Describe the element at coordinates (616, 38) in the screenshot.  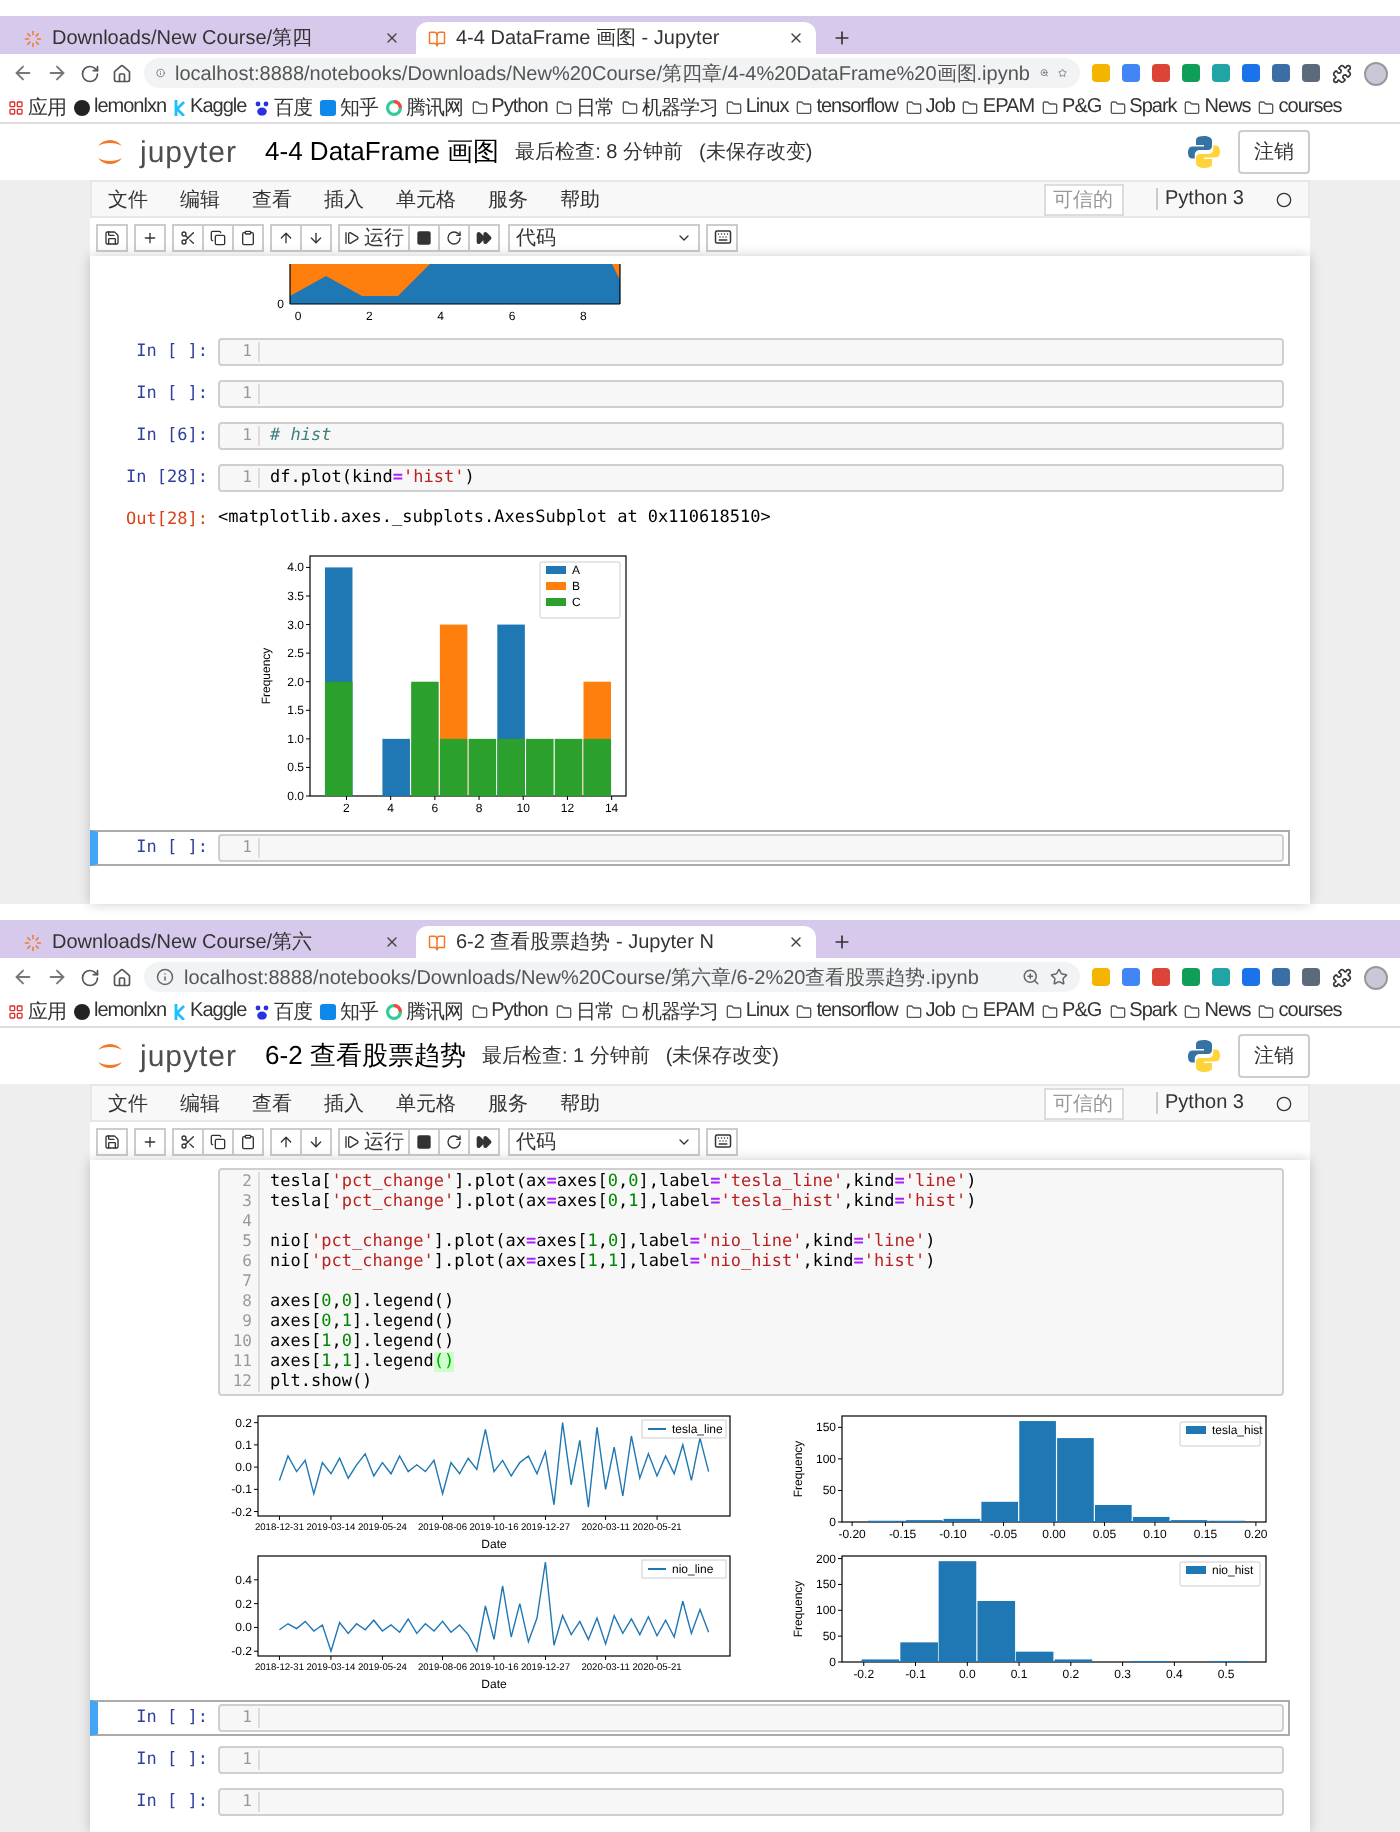
I see `browser-tab: 4-4 DataFrame 画图 - Jupyter` at that location.